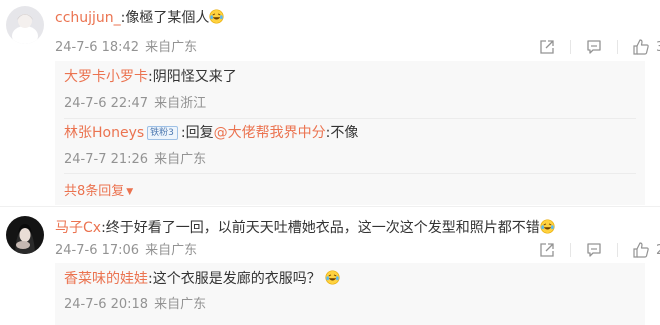  I want to click on reply-text: :阴阳怪又来了, so click(192, 77).